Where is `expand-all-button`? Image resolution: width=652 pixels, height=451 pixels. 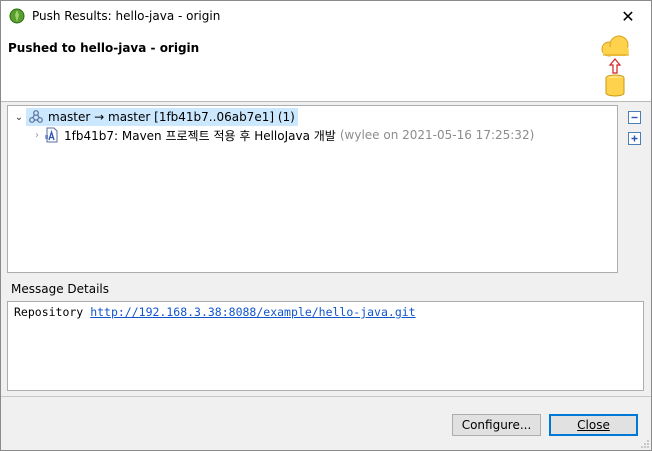
expand-all-button is located at coordinates (634, 138).